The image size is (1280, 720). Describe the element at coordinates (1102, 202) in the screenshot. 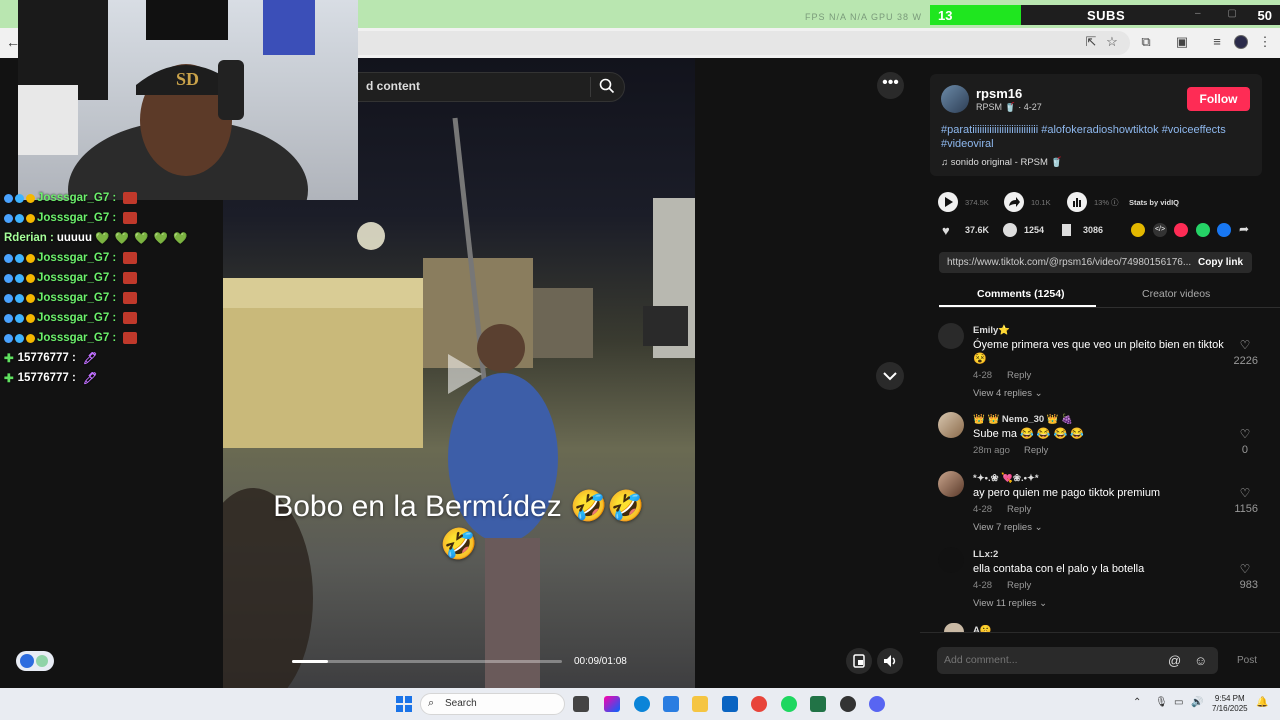

I see `stats-percent: 13%` at that location.